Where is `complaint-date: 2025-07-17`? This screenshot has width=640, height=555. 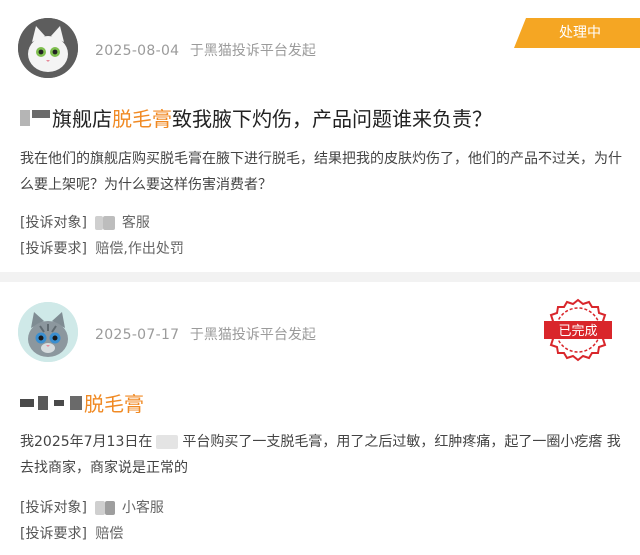 complaint-date: 2025-07-17 is located at coordinates (137, 335).